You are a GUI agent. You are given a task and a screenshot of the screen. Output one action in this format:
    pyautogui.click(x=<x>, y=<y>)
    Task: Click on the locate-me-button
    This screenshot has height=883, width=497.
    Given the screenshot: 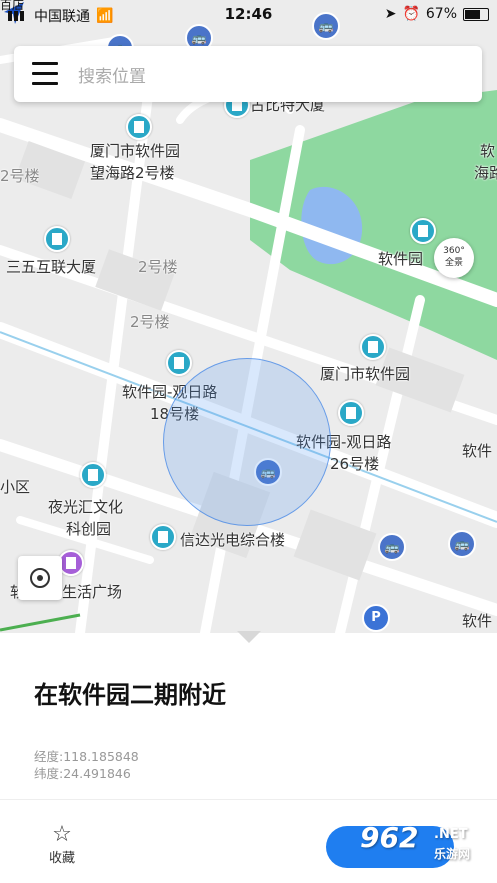 What is the action you would take?
    pyautogui.click(x=40, y=578)
    